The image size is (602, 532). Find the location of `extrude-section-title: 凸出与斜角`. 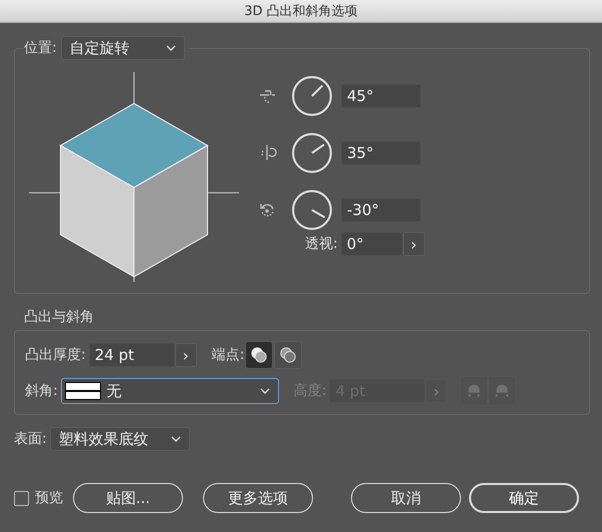

extrude-section-title: 凸出与斜角 is located at coordinates (59, 317).